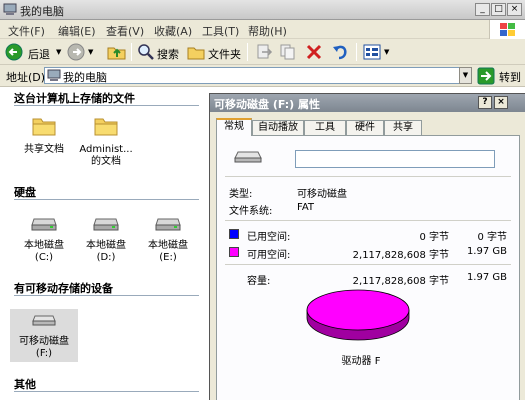  What do you see at coordinates (267, 104) in the screenshot?
I see `dialog-title: 可移动磁盘 (F:) 属性` at bounding box center [267, 104].